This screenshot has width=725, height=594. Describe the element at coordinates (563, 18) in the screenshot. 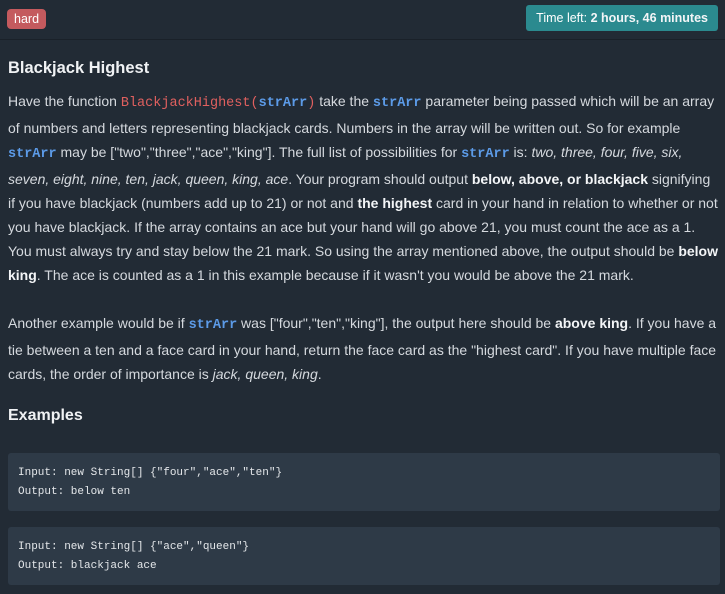

I see `time-left-label: Time left:` at that location.